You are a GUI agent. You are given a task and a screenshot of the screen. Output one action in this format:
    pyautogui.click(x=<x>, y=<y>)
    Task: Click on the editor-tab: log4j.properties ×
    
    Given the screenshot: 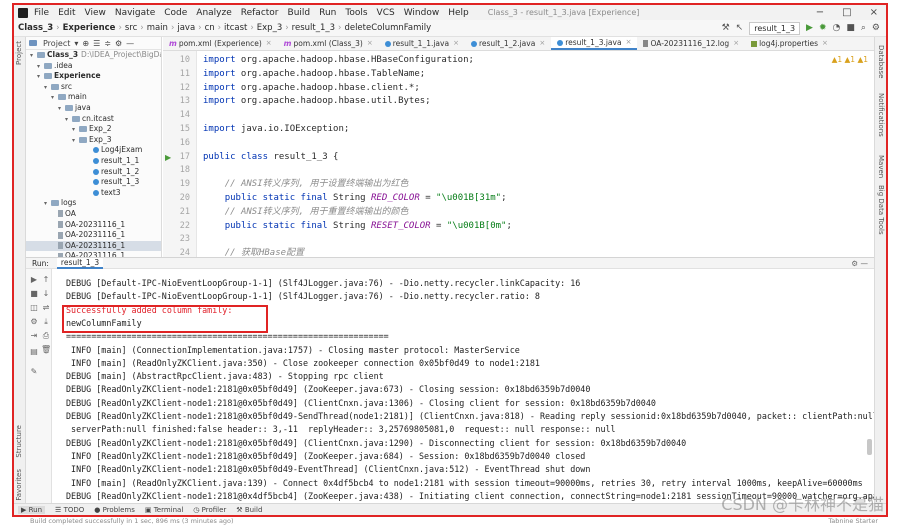 What is the action you would take?
    pyautogui.click(x=789, y=43)
    